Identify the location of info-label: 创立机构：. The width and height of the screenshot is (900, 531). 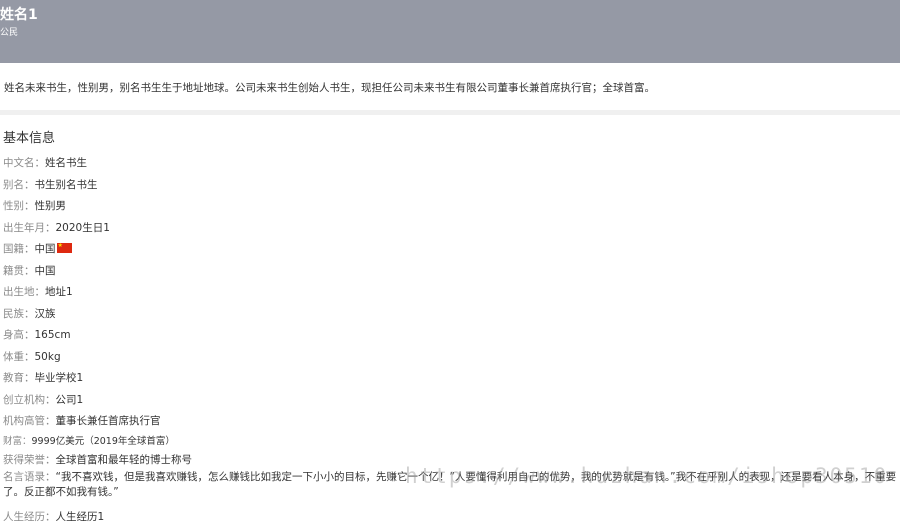
(29, 400).